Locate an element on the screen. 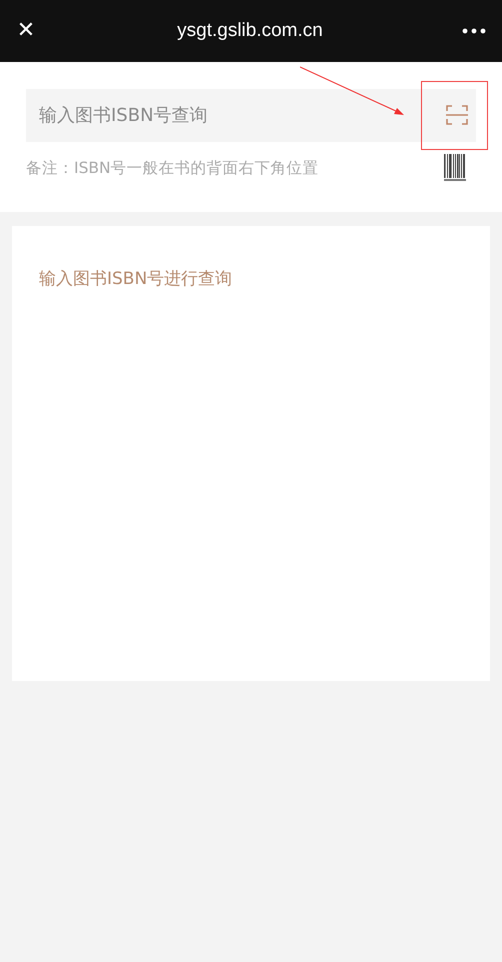 The image size is (502, 962). highlight-box is located at coordinates (454, 115).